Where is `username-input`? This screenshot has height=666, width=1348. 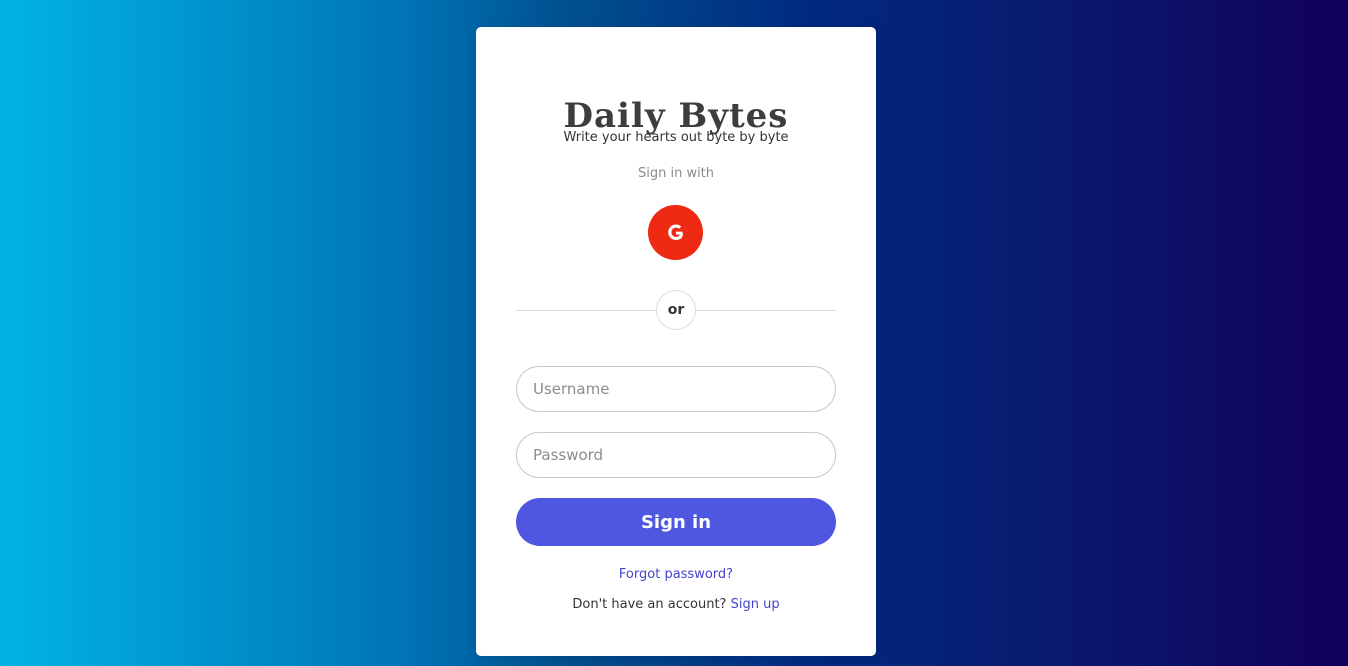 username-input is located at coordinates (676, 389).